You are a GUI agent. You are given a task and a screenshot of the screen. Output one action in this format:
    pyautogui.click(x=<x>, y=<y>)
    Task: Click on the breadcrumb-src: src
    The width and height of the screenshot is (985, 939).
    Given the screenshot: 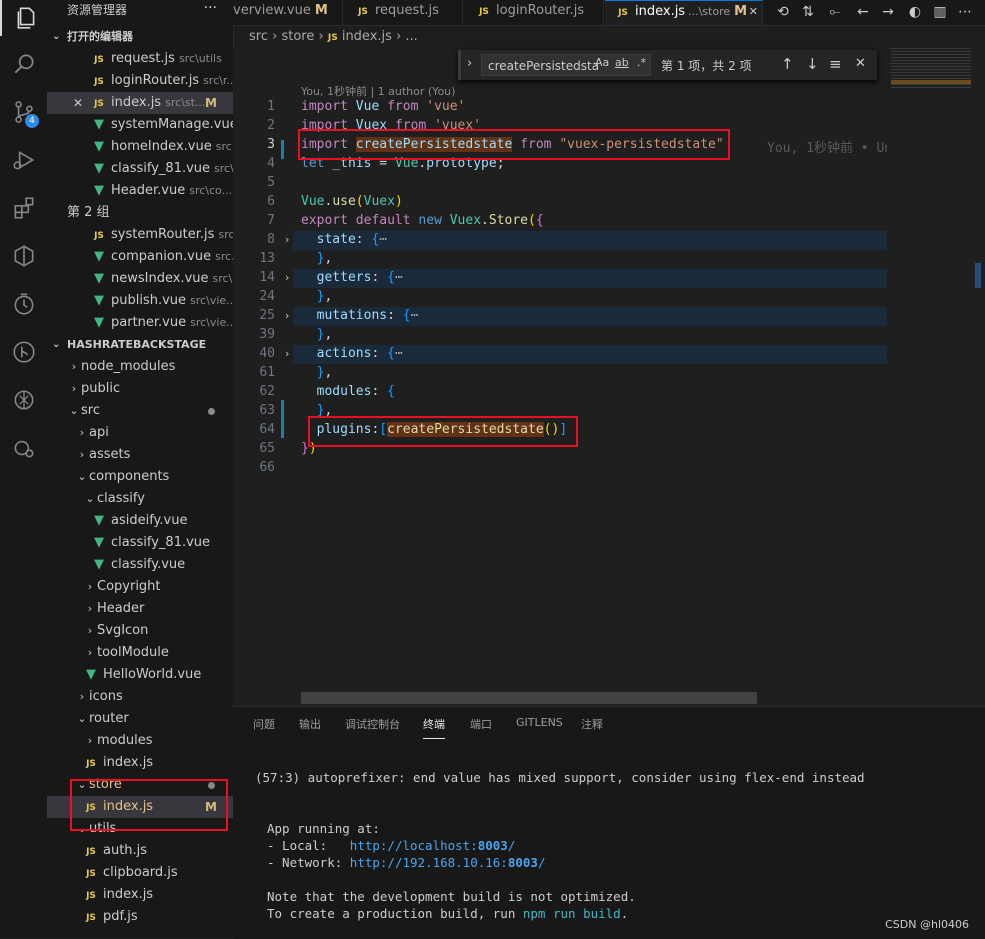 What is the action you would take?
    pyautogui.click(x=258, y=36)
    